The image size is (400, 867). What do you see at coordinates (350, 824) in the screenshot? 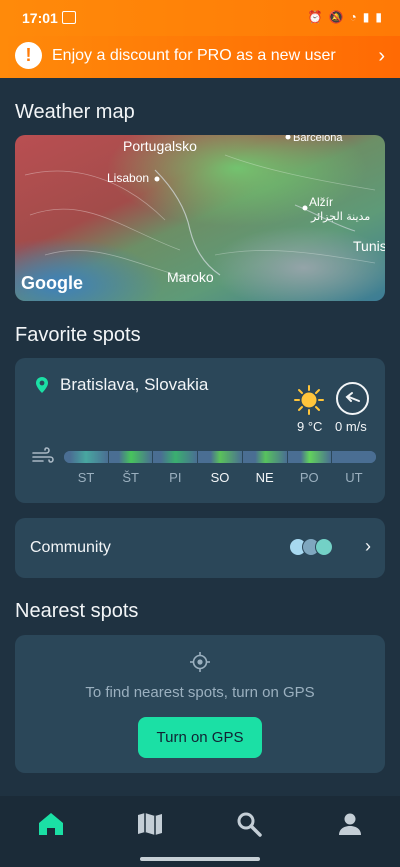
I see `profile-icon` at bounding box center [350, 824].